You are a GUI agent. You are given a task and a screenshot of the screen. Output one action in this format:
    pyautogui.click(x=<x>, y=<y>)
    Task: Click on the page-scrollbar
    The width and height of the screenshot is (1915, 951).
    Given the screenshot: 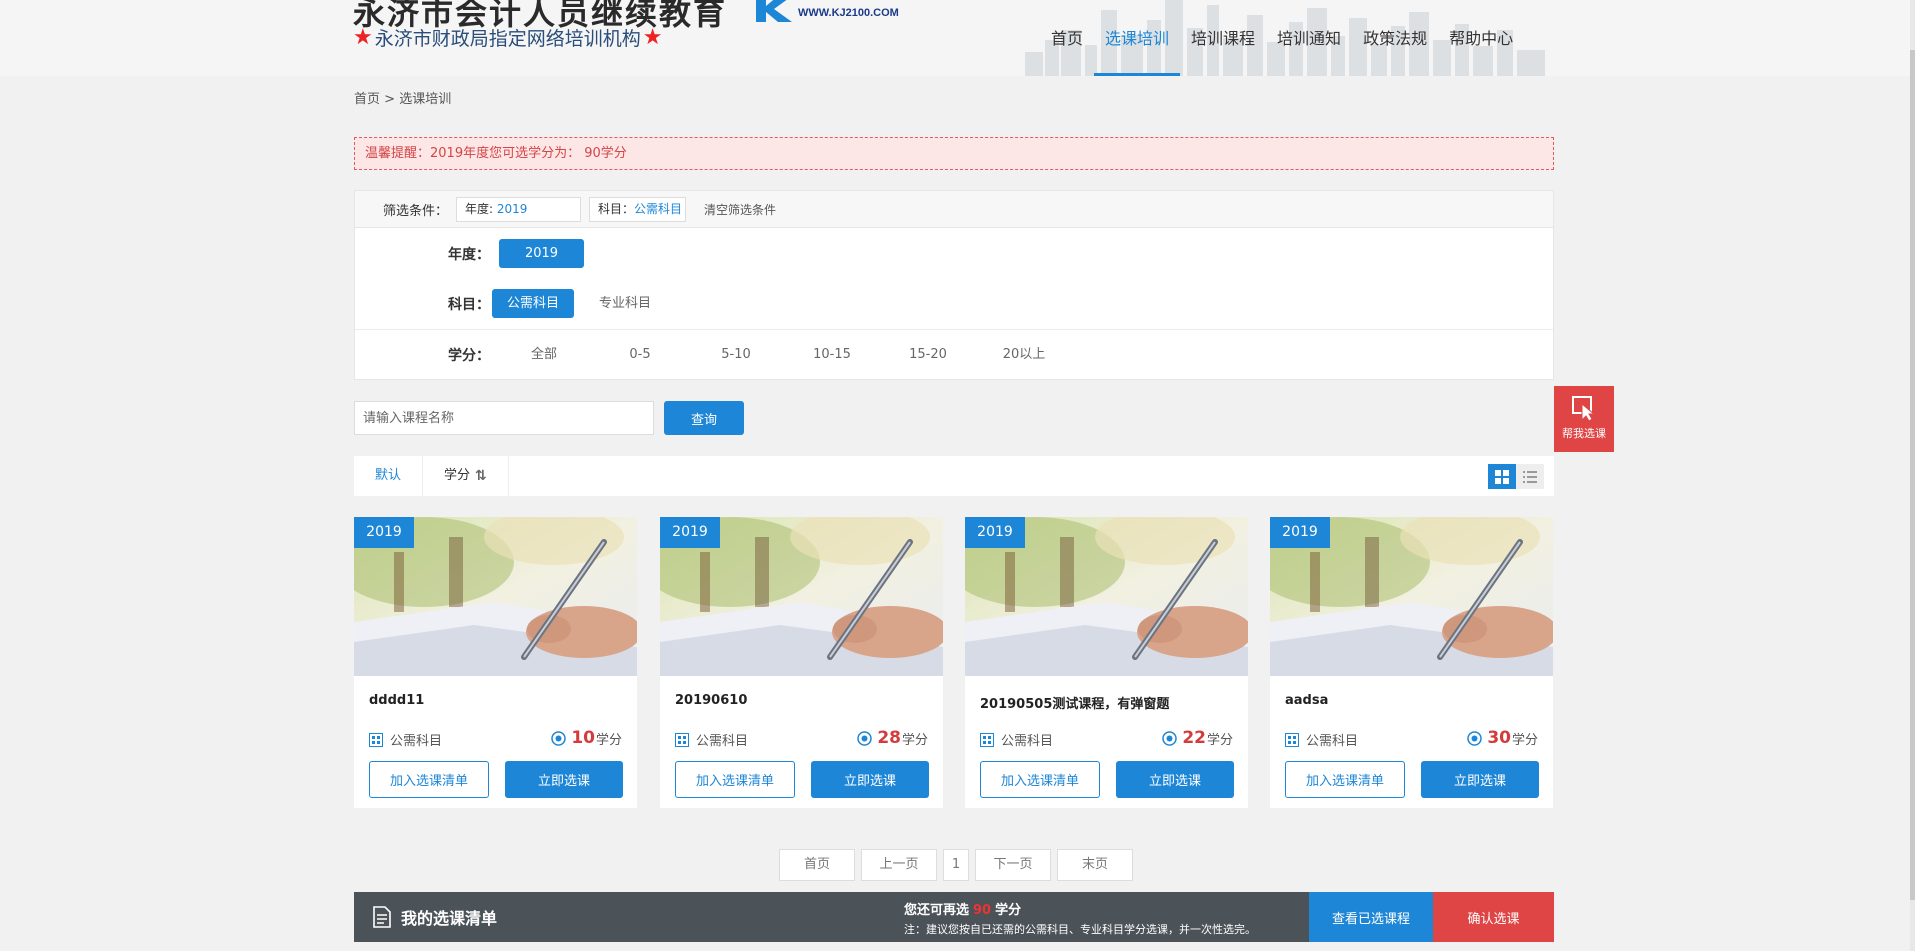 What is the action you would take?
    pyautogui.click(x=1912, y=475)
    